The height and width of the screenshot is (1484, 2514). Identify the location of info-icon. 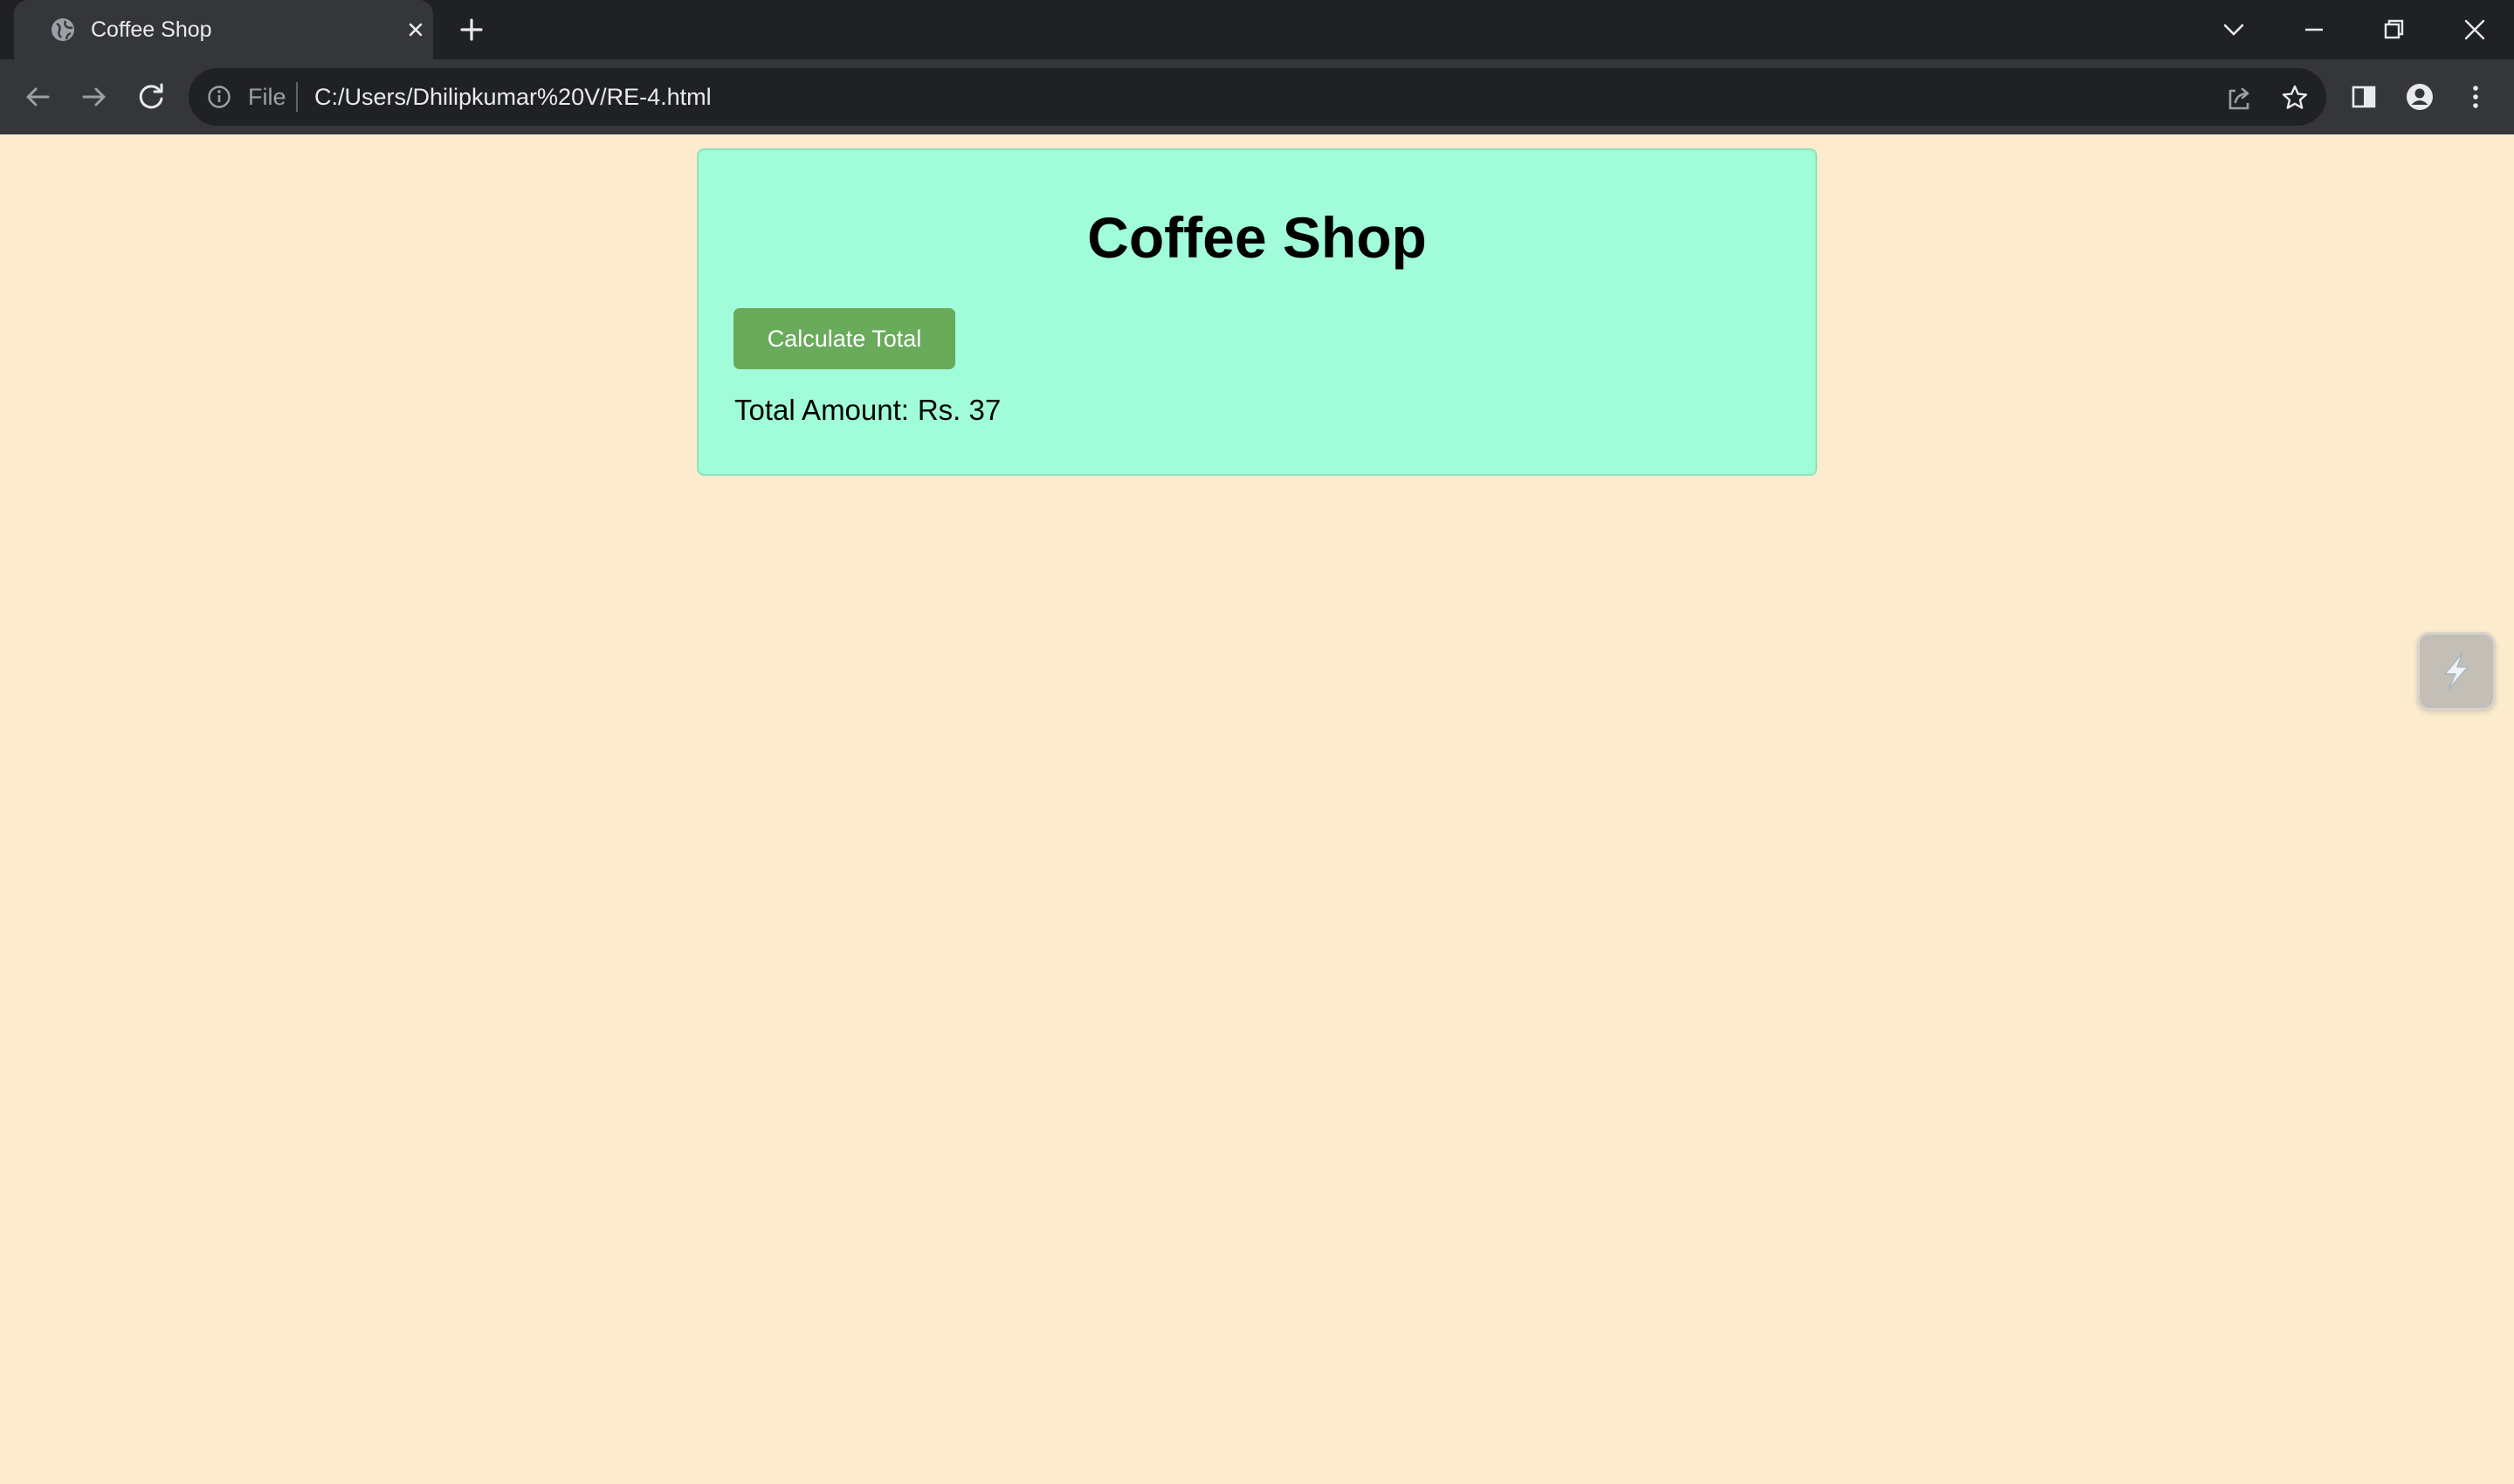
(219, 97).